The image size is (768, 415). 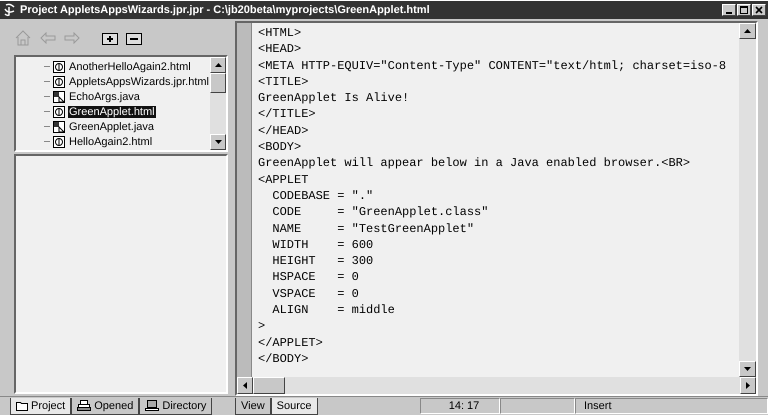 I want to click on code-line: <META HTTP-EQUIV="Content-Type" CONTENT="text/html; charset=iso-8, so click(x=493, y=66).